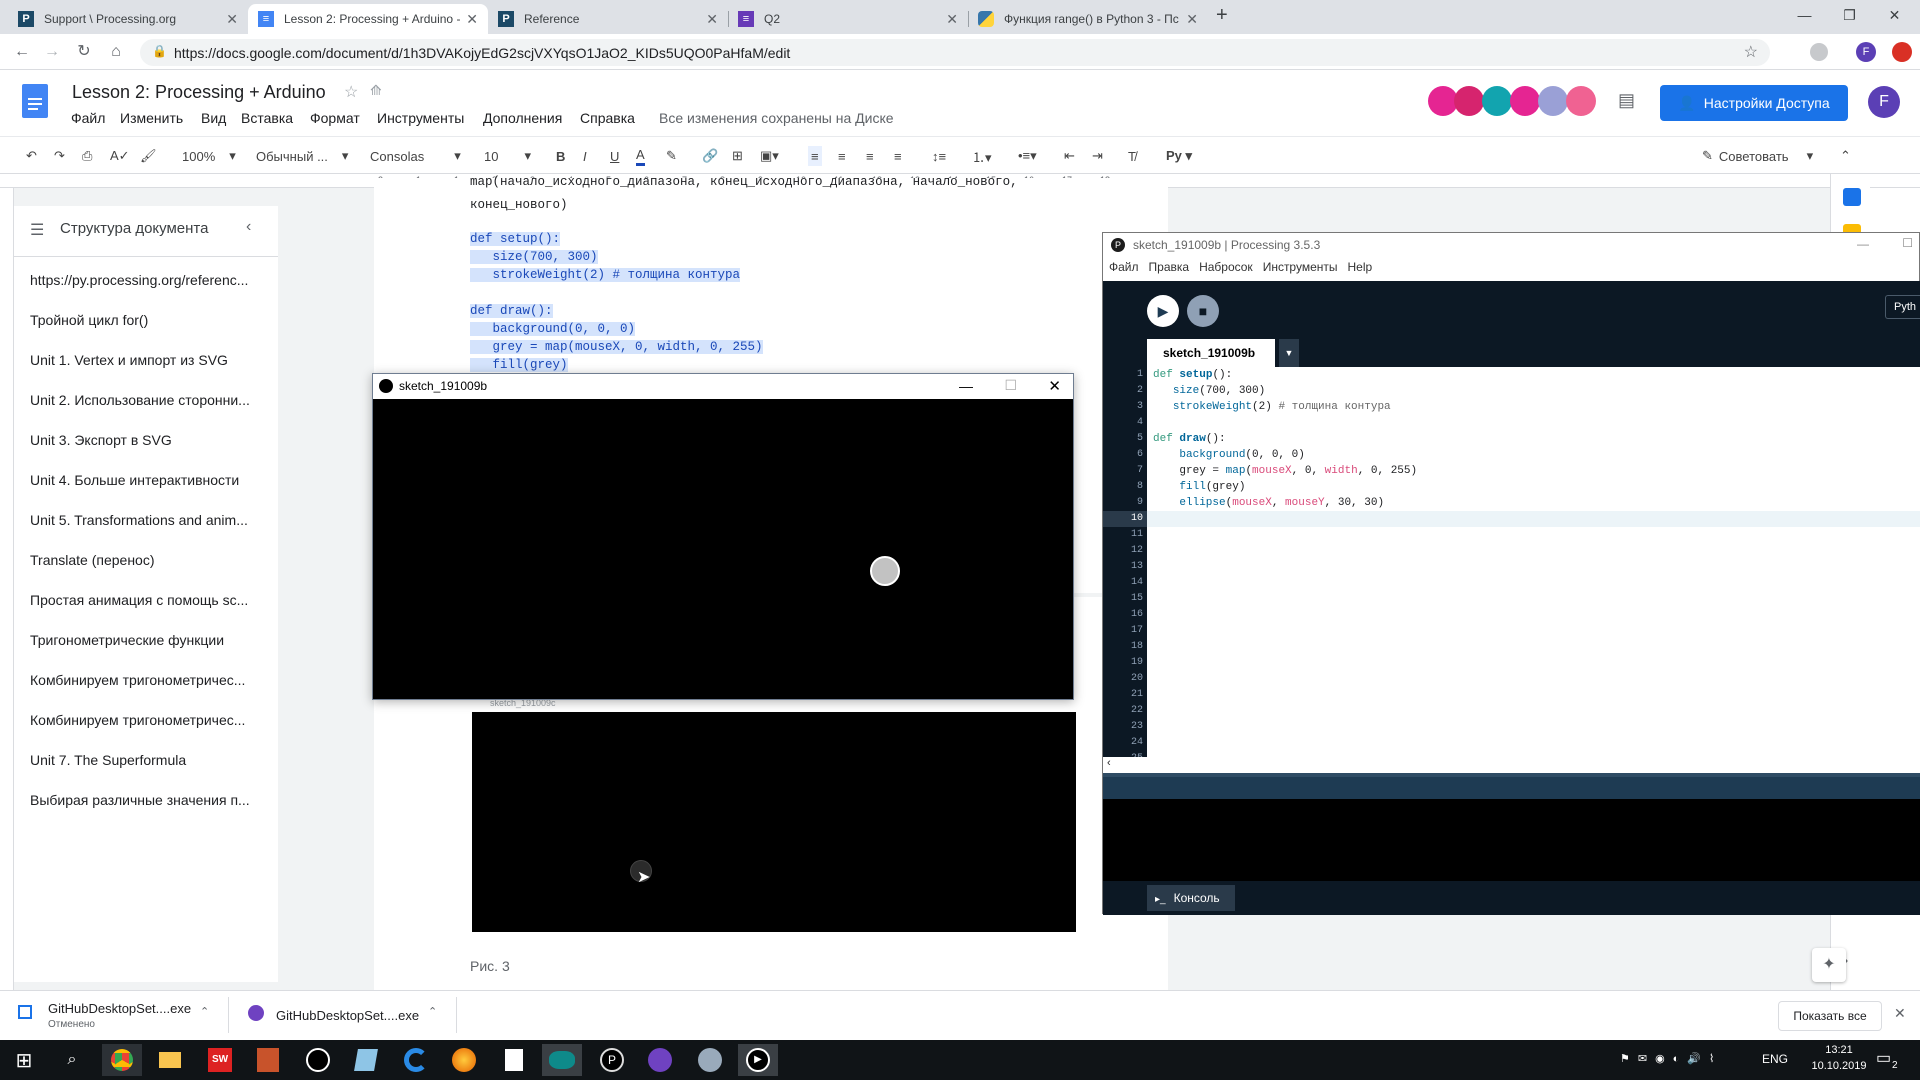 This screenshot has width=1920, height=1080. Describe the element at coordinates (511, 311) in the screenshot. I see `doc-code-line: def draw():` at that location.